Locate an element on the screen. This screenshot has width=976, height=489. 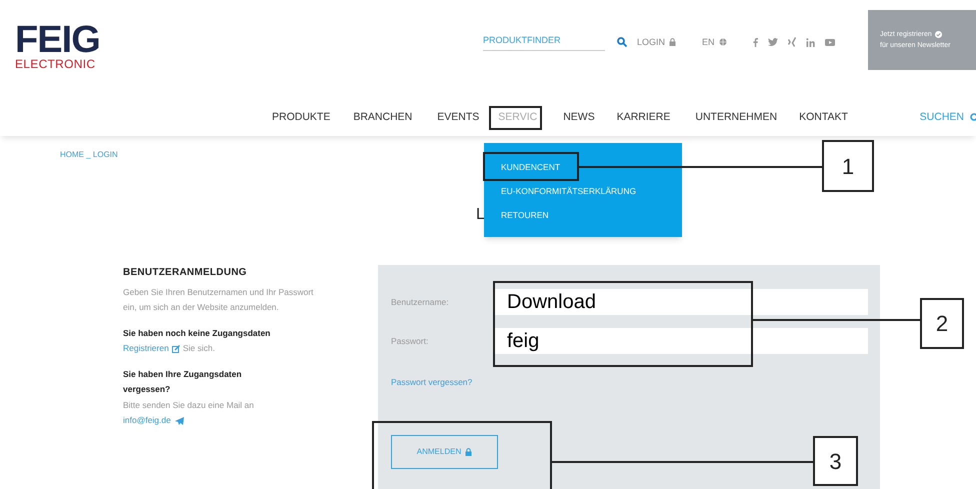
linkedin-icon is located at coordinates (810, 42).